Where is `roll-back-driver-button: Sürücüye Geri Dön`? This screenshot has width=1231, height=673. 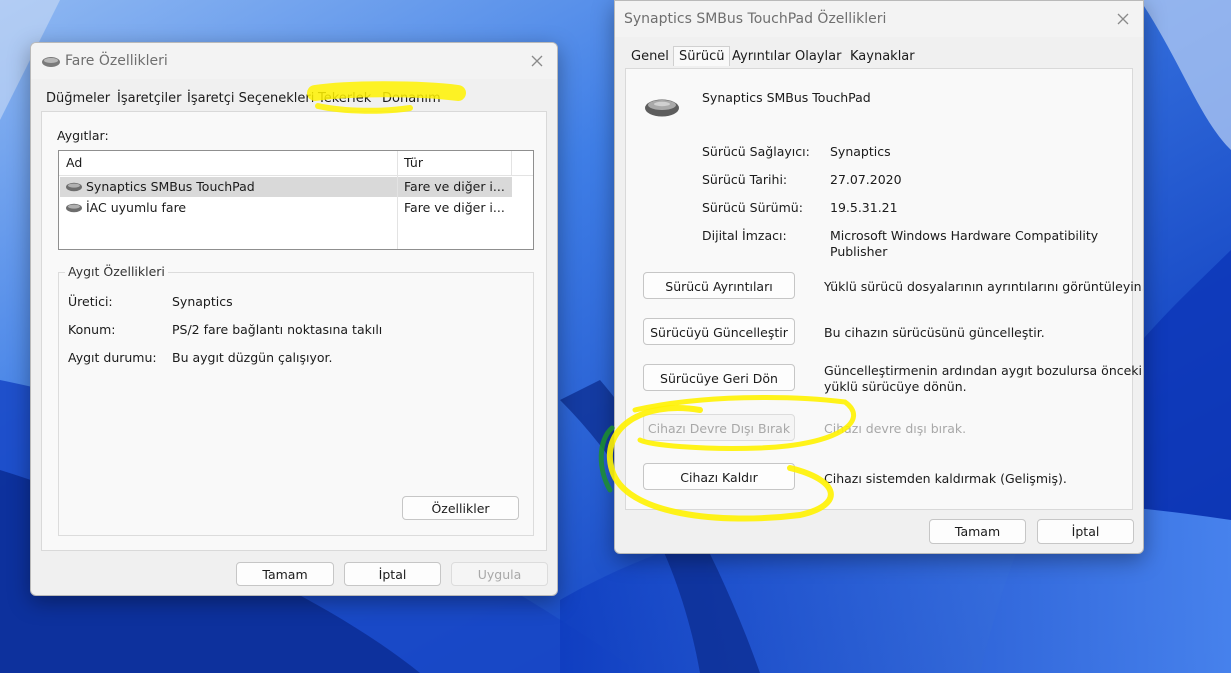 roll-back-driver-button: Sürücüye Geri Dön is located at coordinates (719, 377).